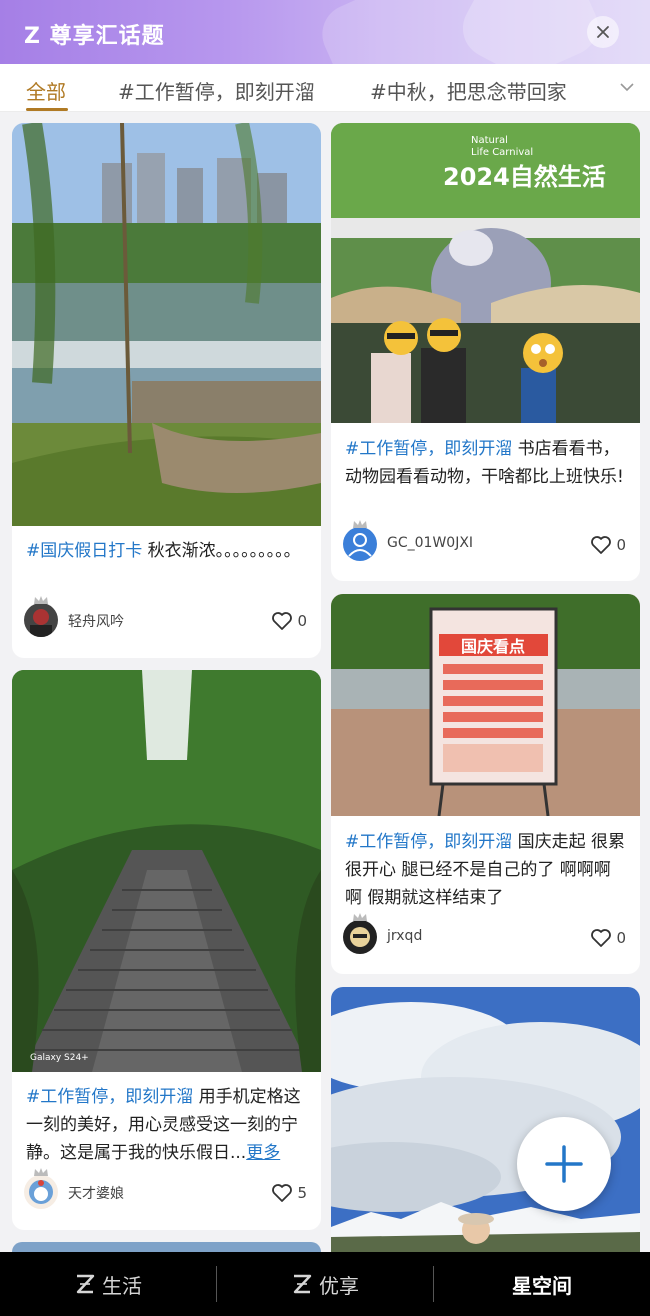  I want to click on post-image: Galaxy S24+, so click(166, 871).